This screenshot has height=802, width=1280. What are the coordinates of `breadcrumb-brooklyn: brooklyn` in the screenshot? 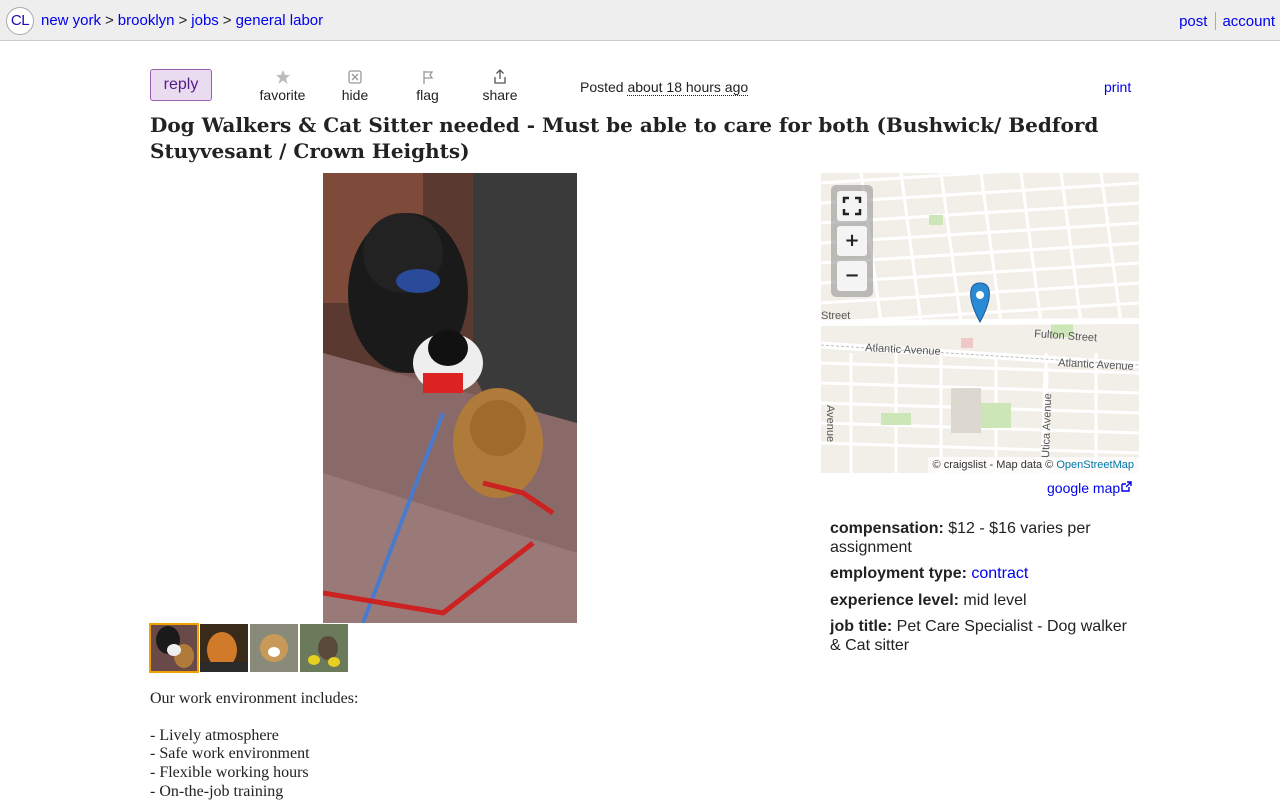 It's located at (146, 20).